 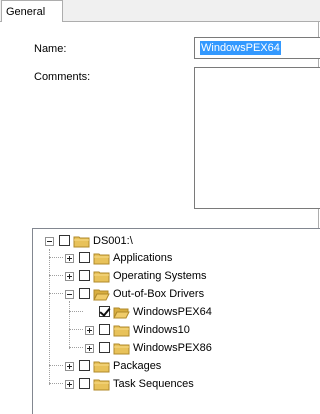 I want to click on tree-node-operating-systems: Operating Systems, so click(x=173, y=277).